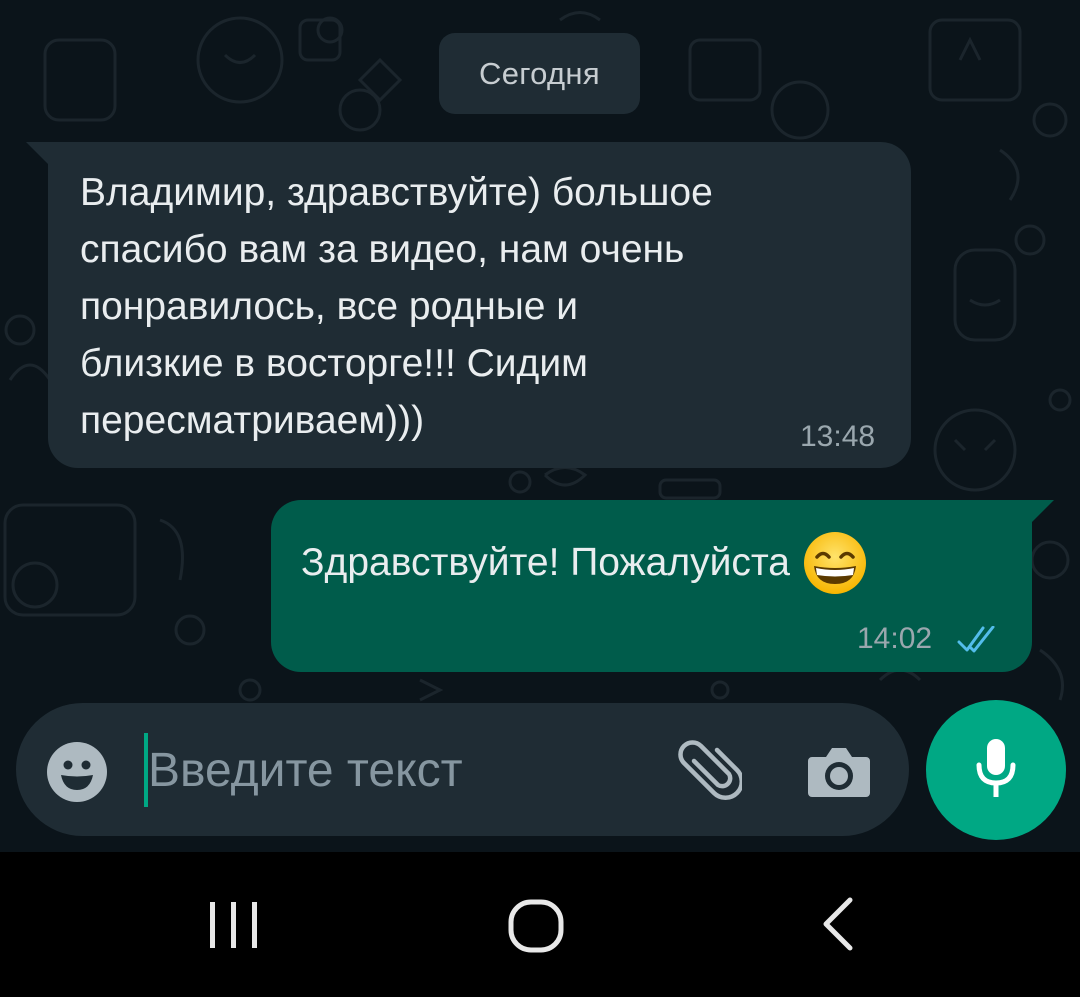 The image size is (1080, 997). What do you see at coordinates (545, 562) in the screenshot?
I see `message-text: Здравствуйте! Пожалуйста` at bounding box center [545, 562].